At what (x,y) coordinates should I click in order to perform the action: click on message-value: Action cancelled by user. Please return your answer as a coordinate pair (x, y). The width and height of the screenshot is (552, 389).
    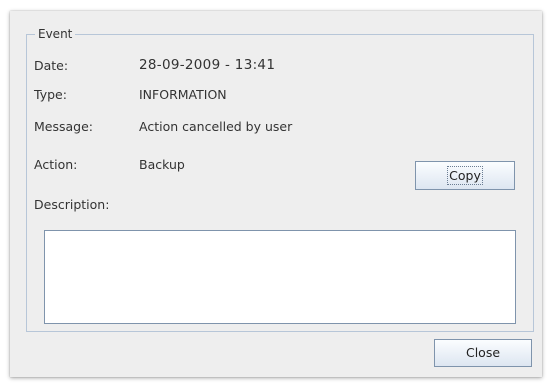
    Looking at the image, I should click on (216, 126).